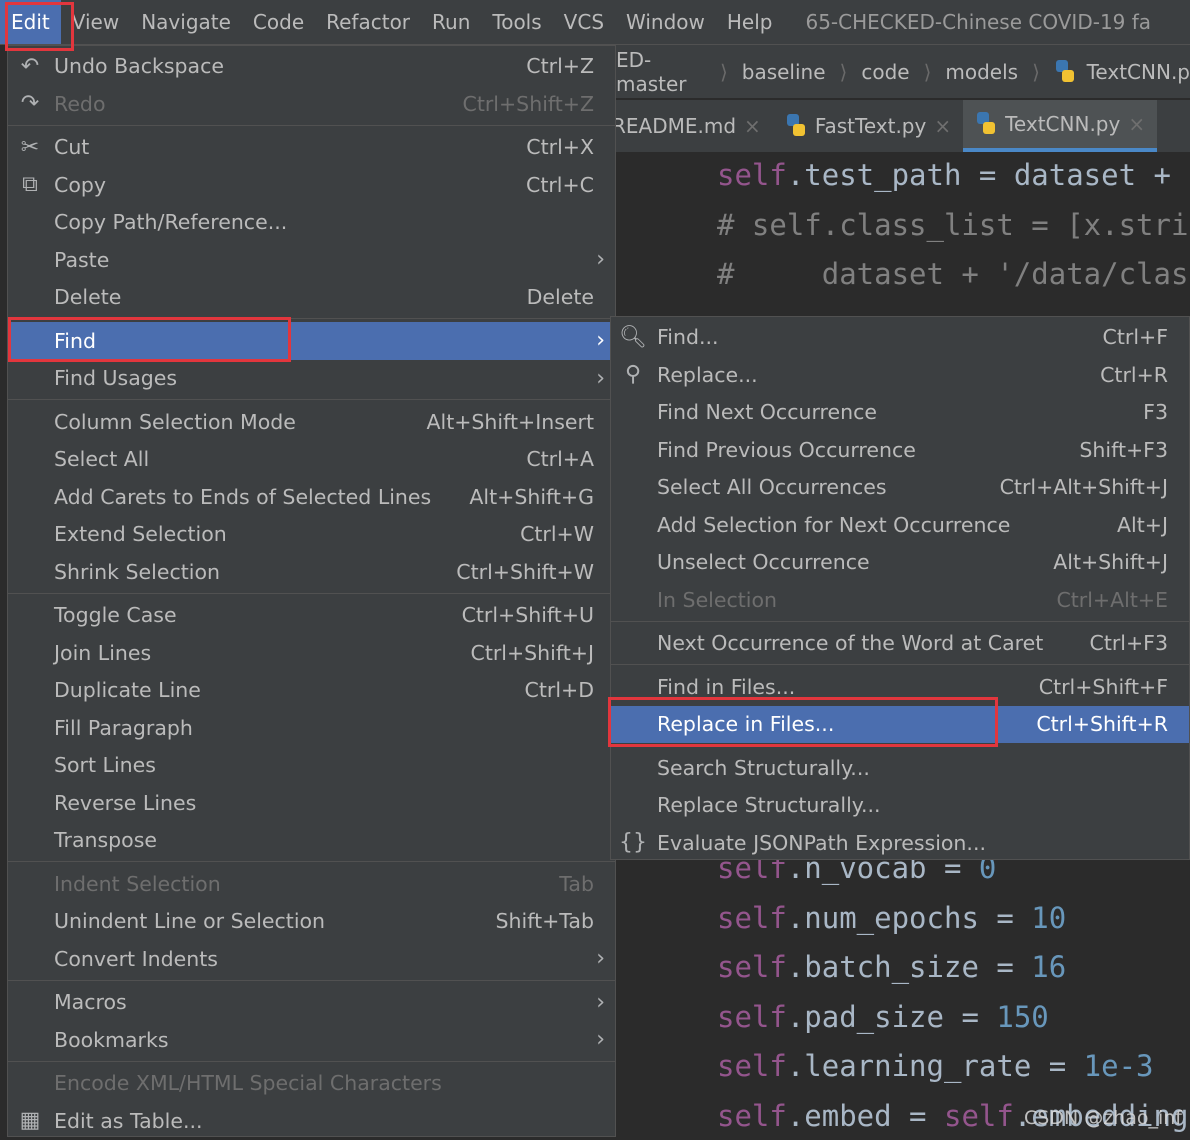  I want to click on menu-item-shortcut: Ctrl+Shift+W, so click(525, 571).